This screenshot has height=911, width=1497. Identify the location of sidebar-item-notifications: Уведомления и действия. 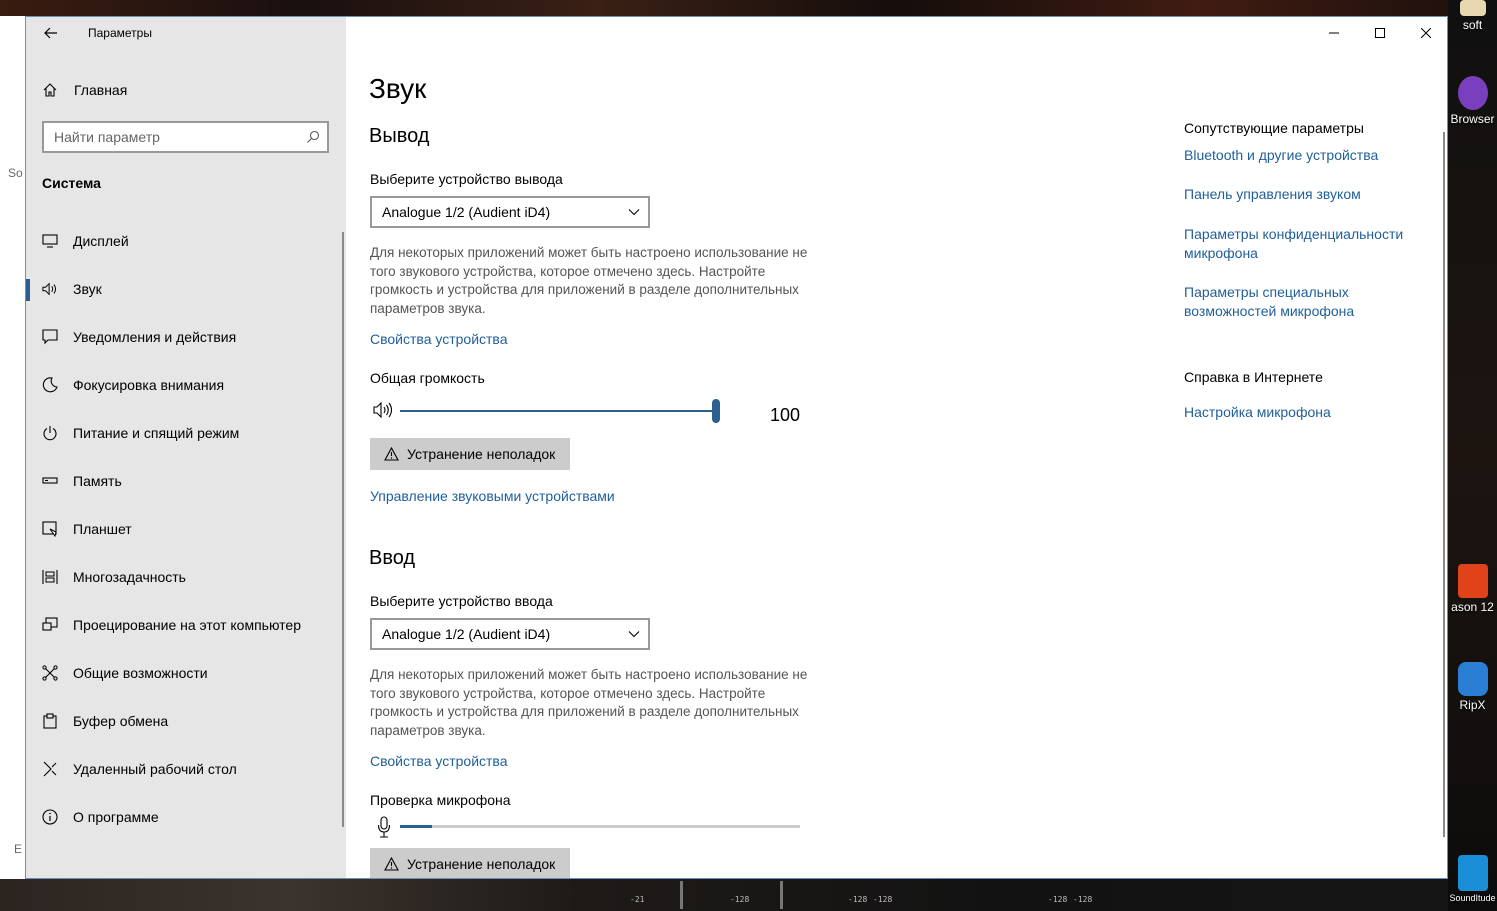
(186, 337).